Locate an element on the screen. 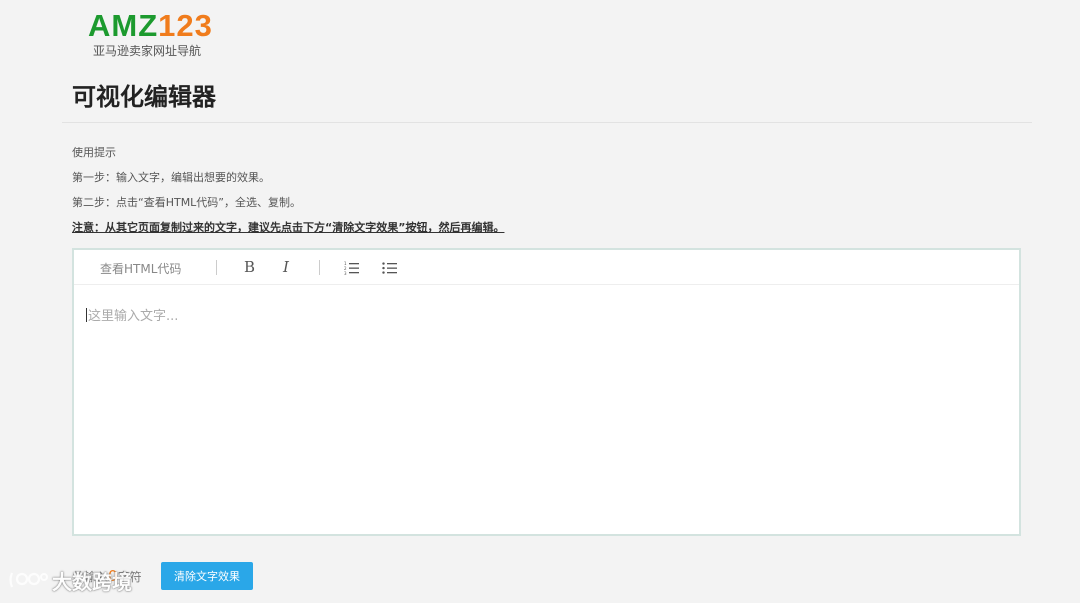 Image resolution: width=1080 pixels, height=603 pixels. ordered-list-icon-glyph: 1 2 3 is located at coordinates (351, 268).